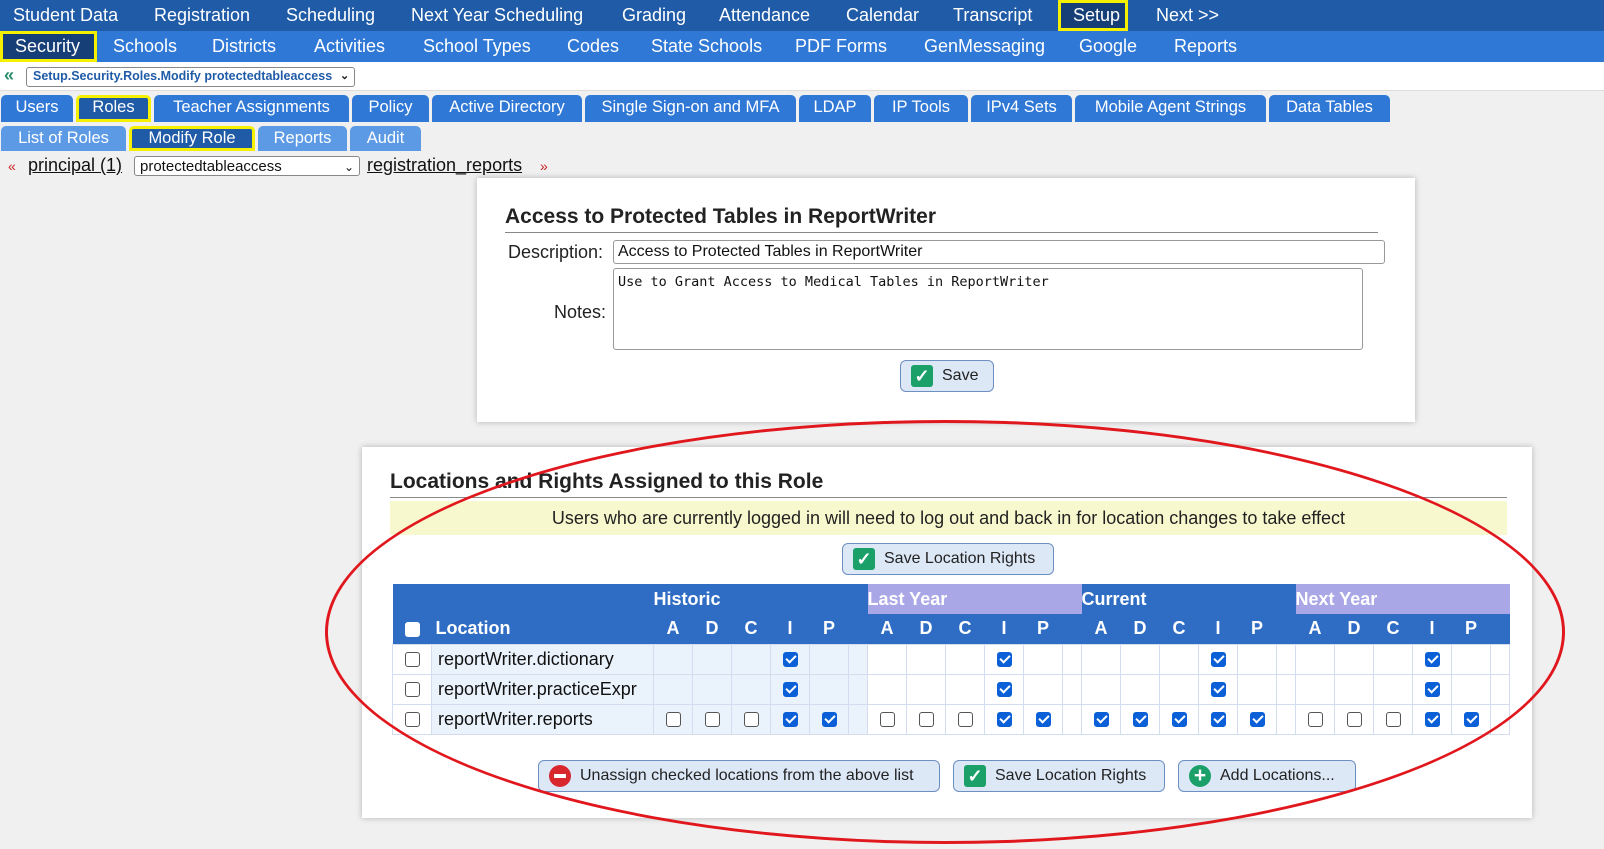 This screenshot has width=1604, height=849. Describe the element at coordinates (1257, 720) in the screenshot. I see `right-checkbox-current-p` at that location.